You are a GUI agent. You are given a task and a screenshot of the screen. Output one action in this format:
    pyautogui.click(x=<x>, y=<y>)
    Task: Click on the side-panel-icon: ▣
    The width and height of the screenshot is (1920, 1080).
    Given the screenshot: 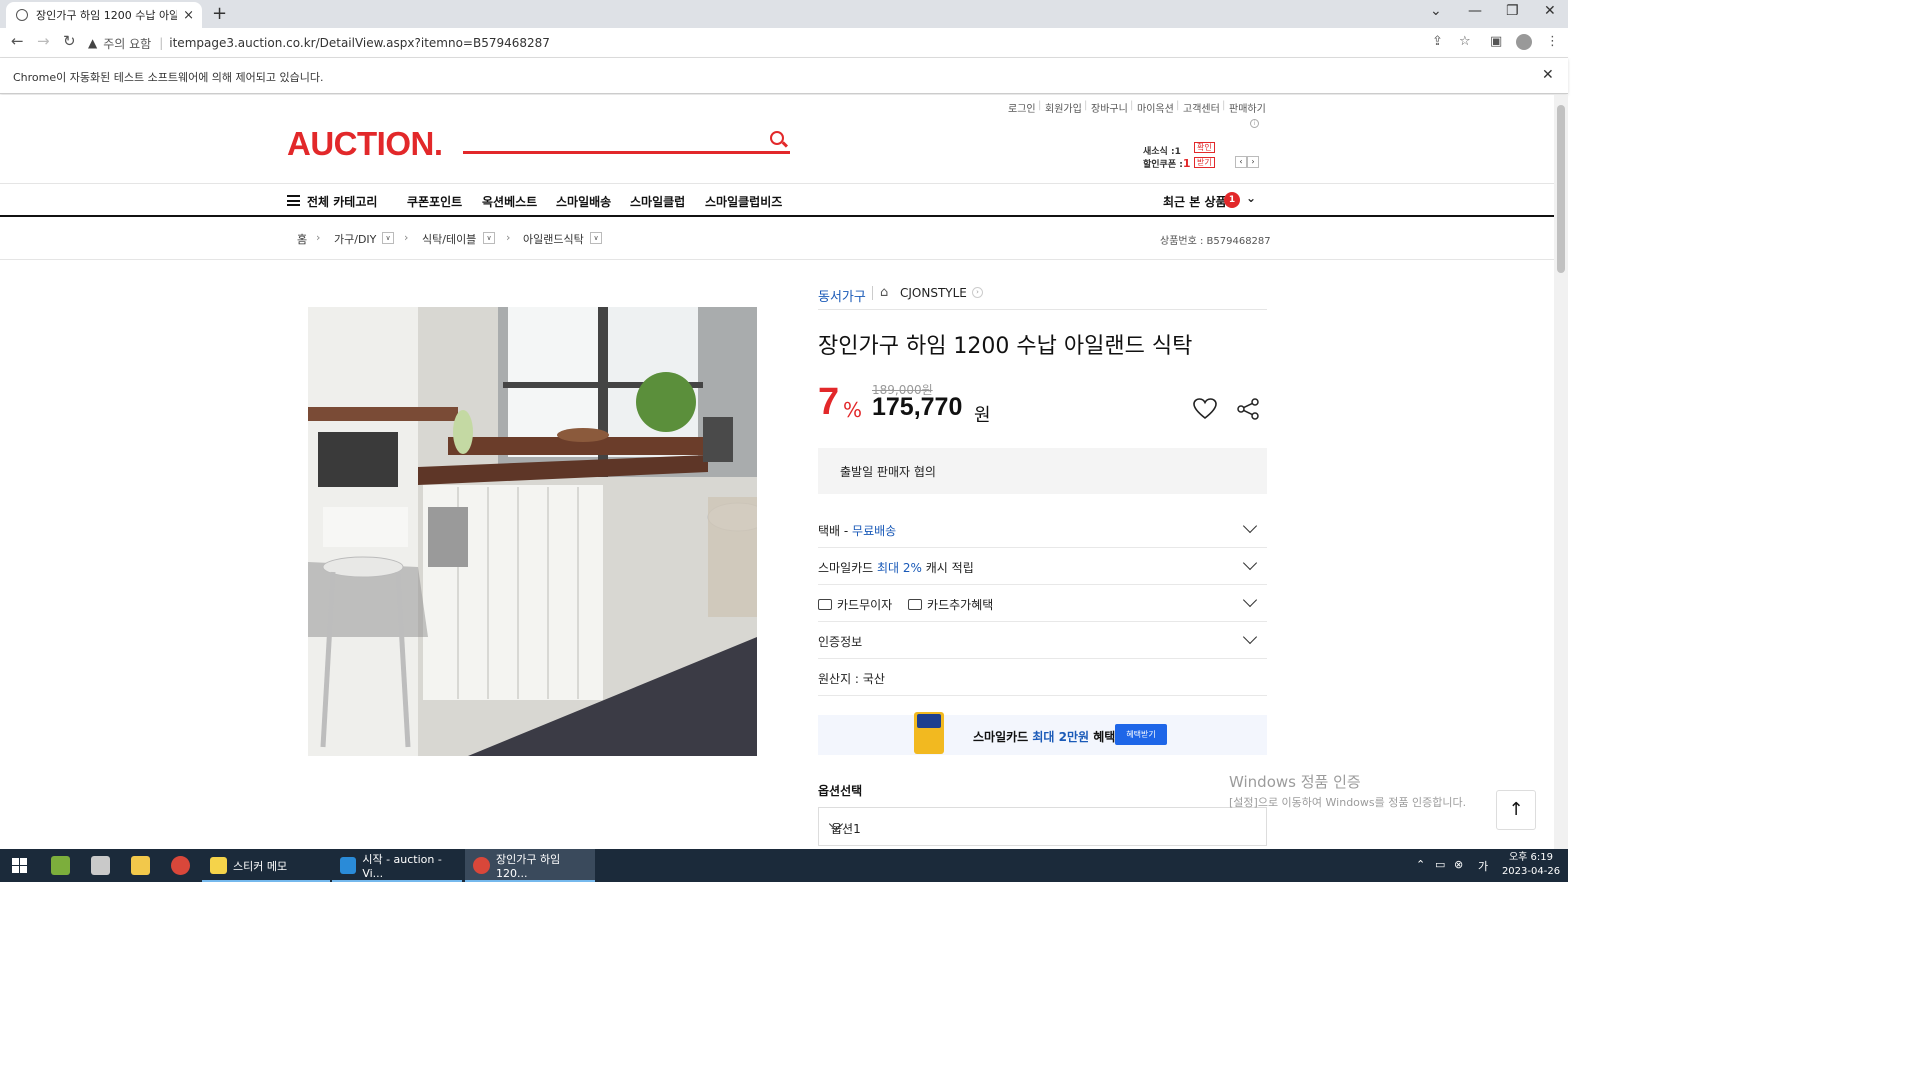 What is the action you would take?
    pyautogui.click(x=1496, y=41)
    